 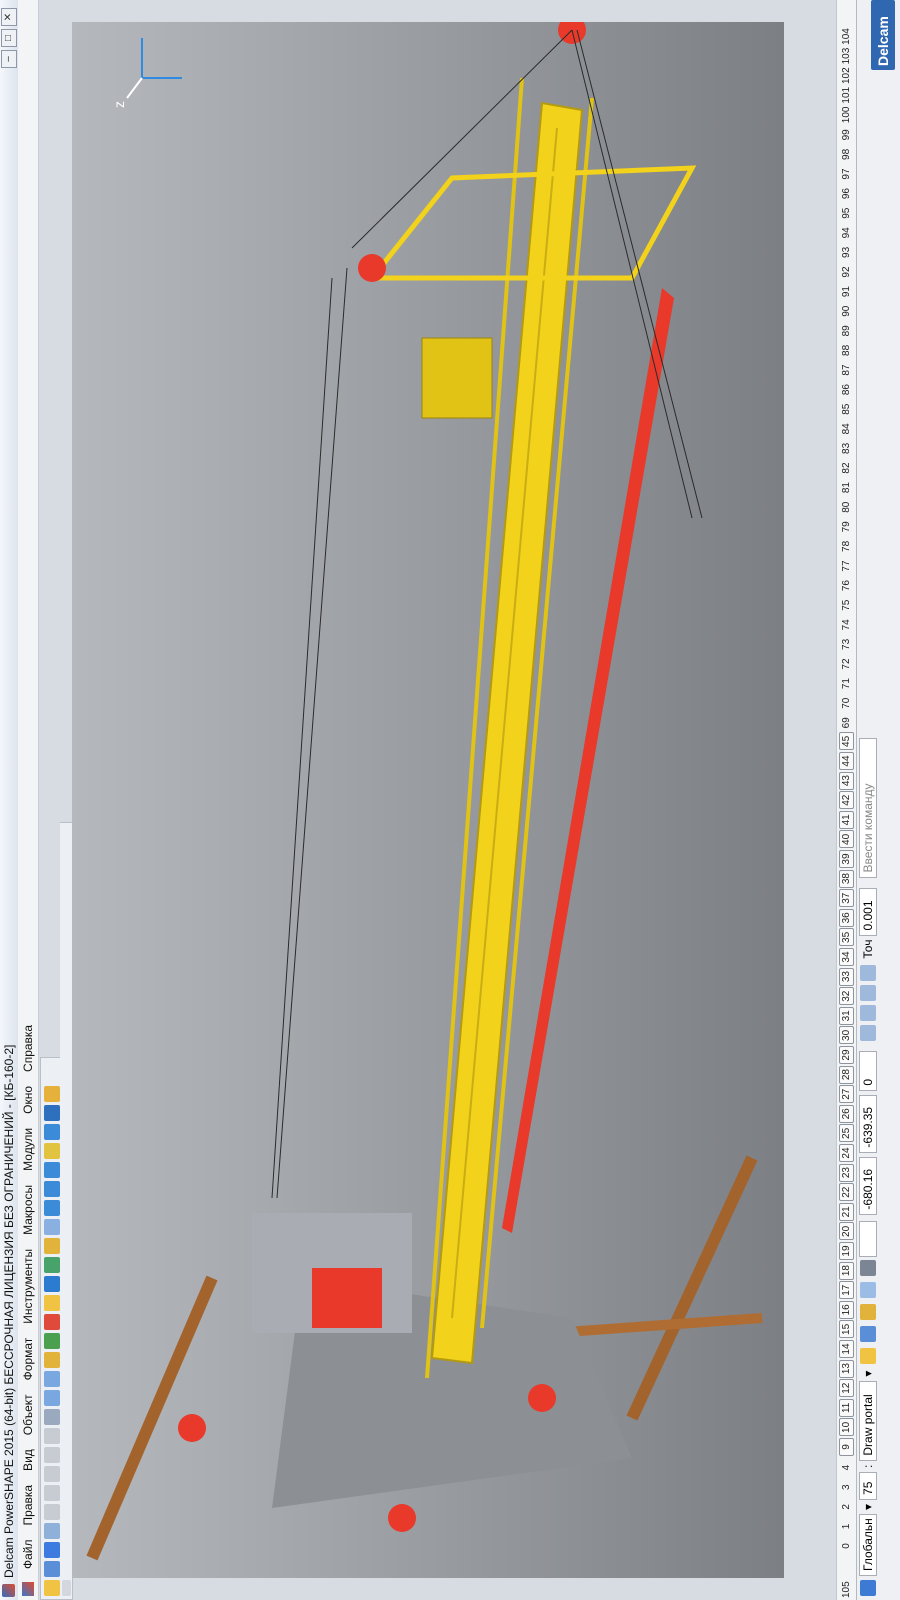 What do you see at coordinates (846, 1172) in the screenshot?
I see `level-button: 23` at bounding box center [846, 1172].